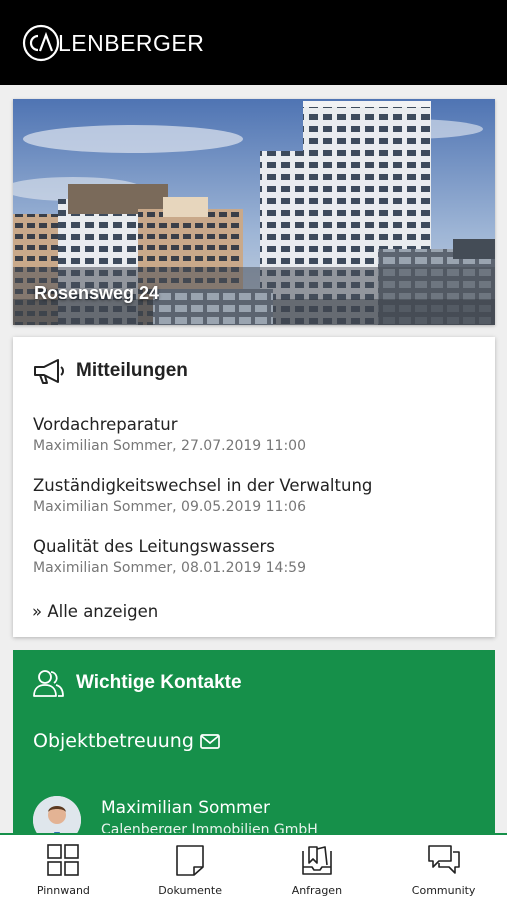  What do you see at coordinates (105, 424) in the screenshot?
I see `message-title: Vordachreparatur` at bounding box center [105, 424].